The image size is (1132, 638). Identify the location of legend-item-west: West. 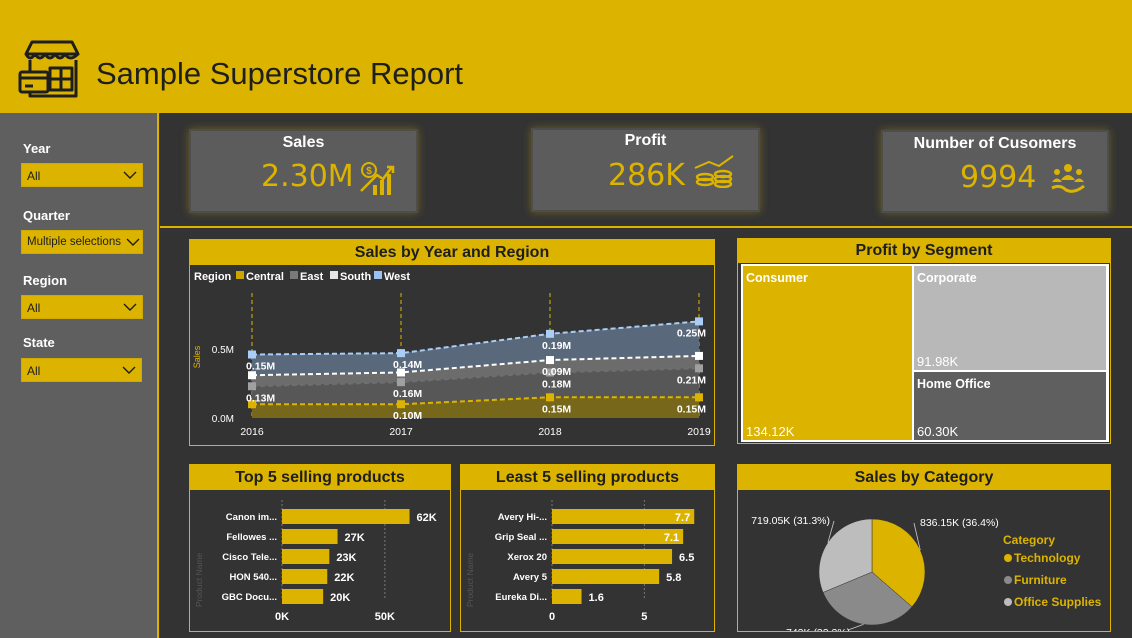
(397, 277).